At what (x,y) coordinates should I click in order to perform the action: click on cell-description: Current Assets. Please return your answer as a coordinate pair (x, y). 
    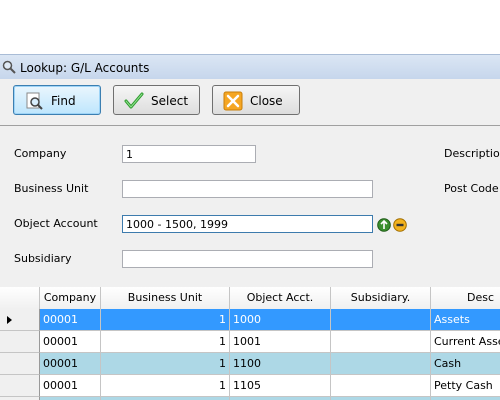
    Looking at the image, I should click on (465, 342).